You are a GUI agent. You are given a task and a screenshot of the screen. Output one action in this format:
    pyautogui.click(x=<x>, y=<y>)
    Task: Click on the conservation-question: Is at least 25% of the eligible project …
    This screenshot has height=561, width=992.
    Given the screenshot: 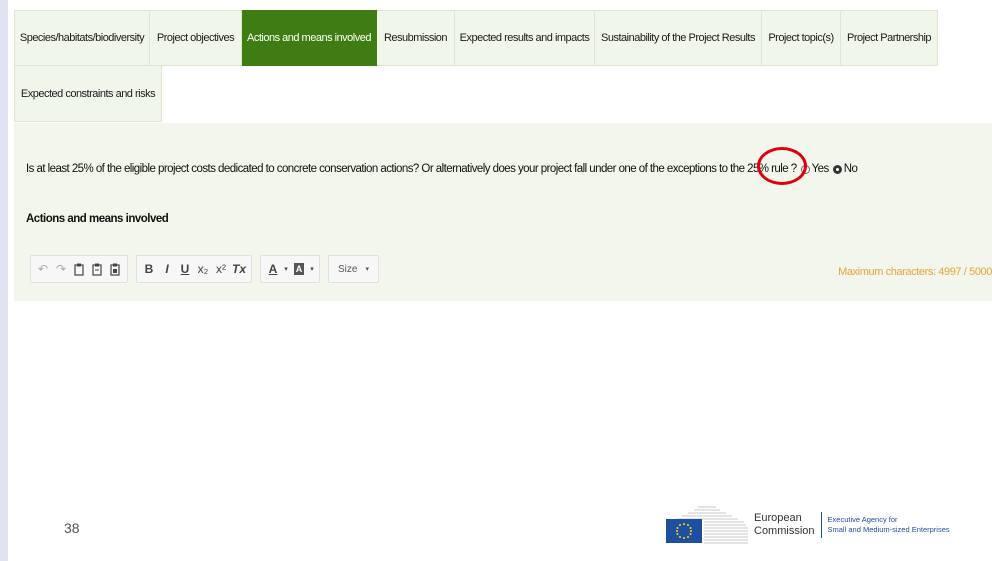 What is the action you would take?
    pyautogui.click(x=442, y=169)
    